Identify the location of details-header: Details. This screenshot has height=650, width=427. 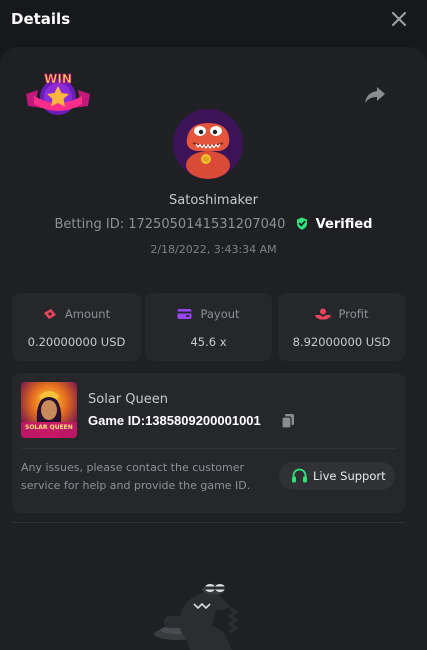
(213, 19).